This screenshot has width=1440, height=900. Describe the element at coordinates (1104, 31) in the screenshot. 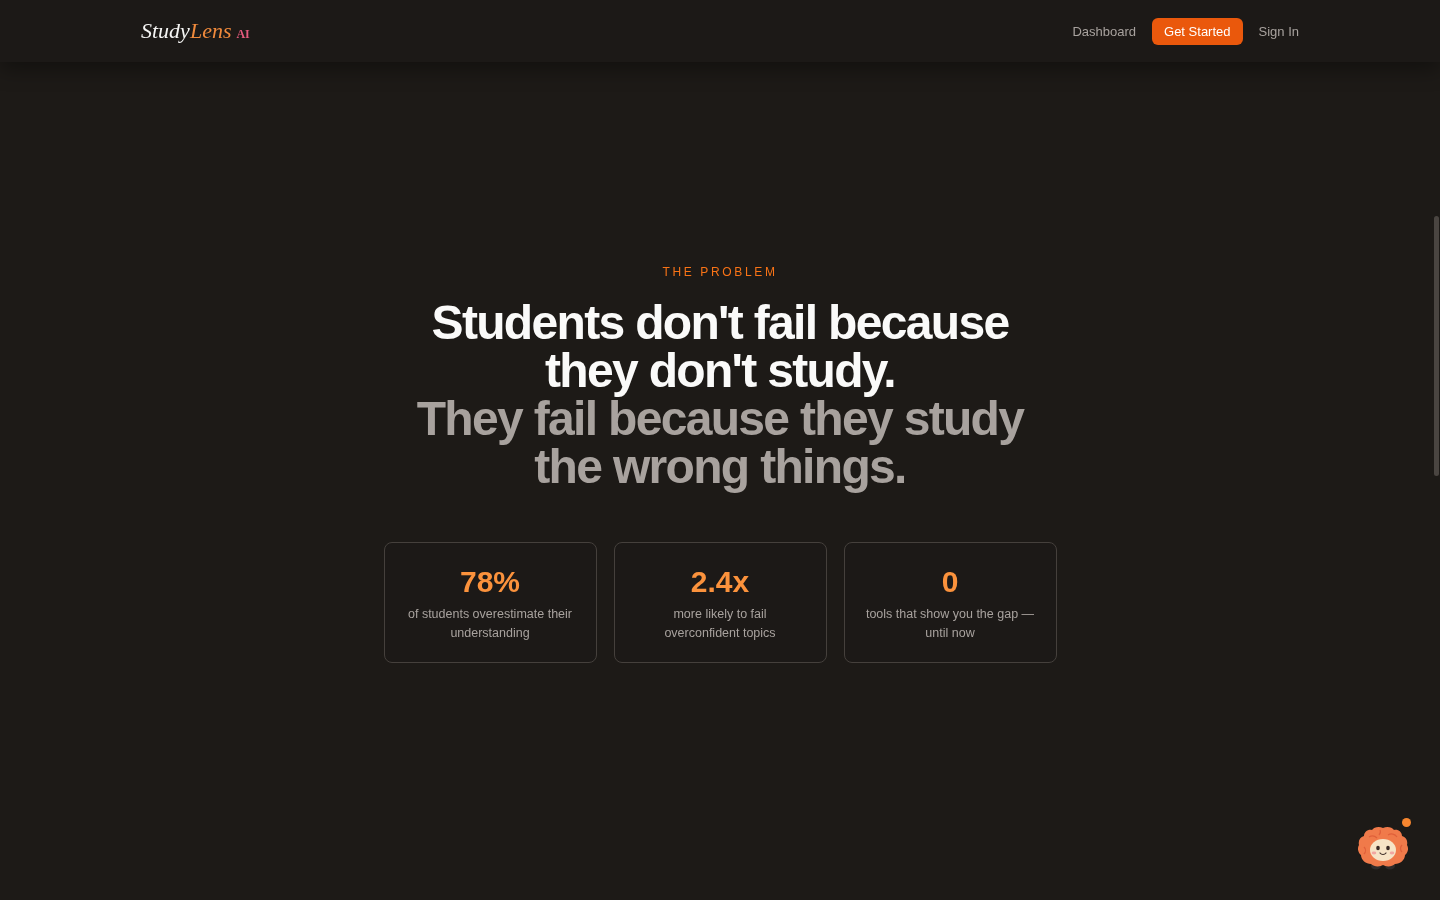

I see `nav-link: Dashboard` at that location.